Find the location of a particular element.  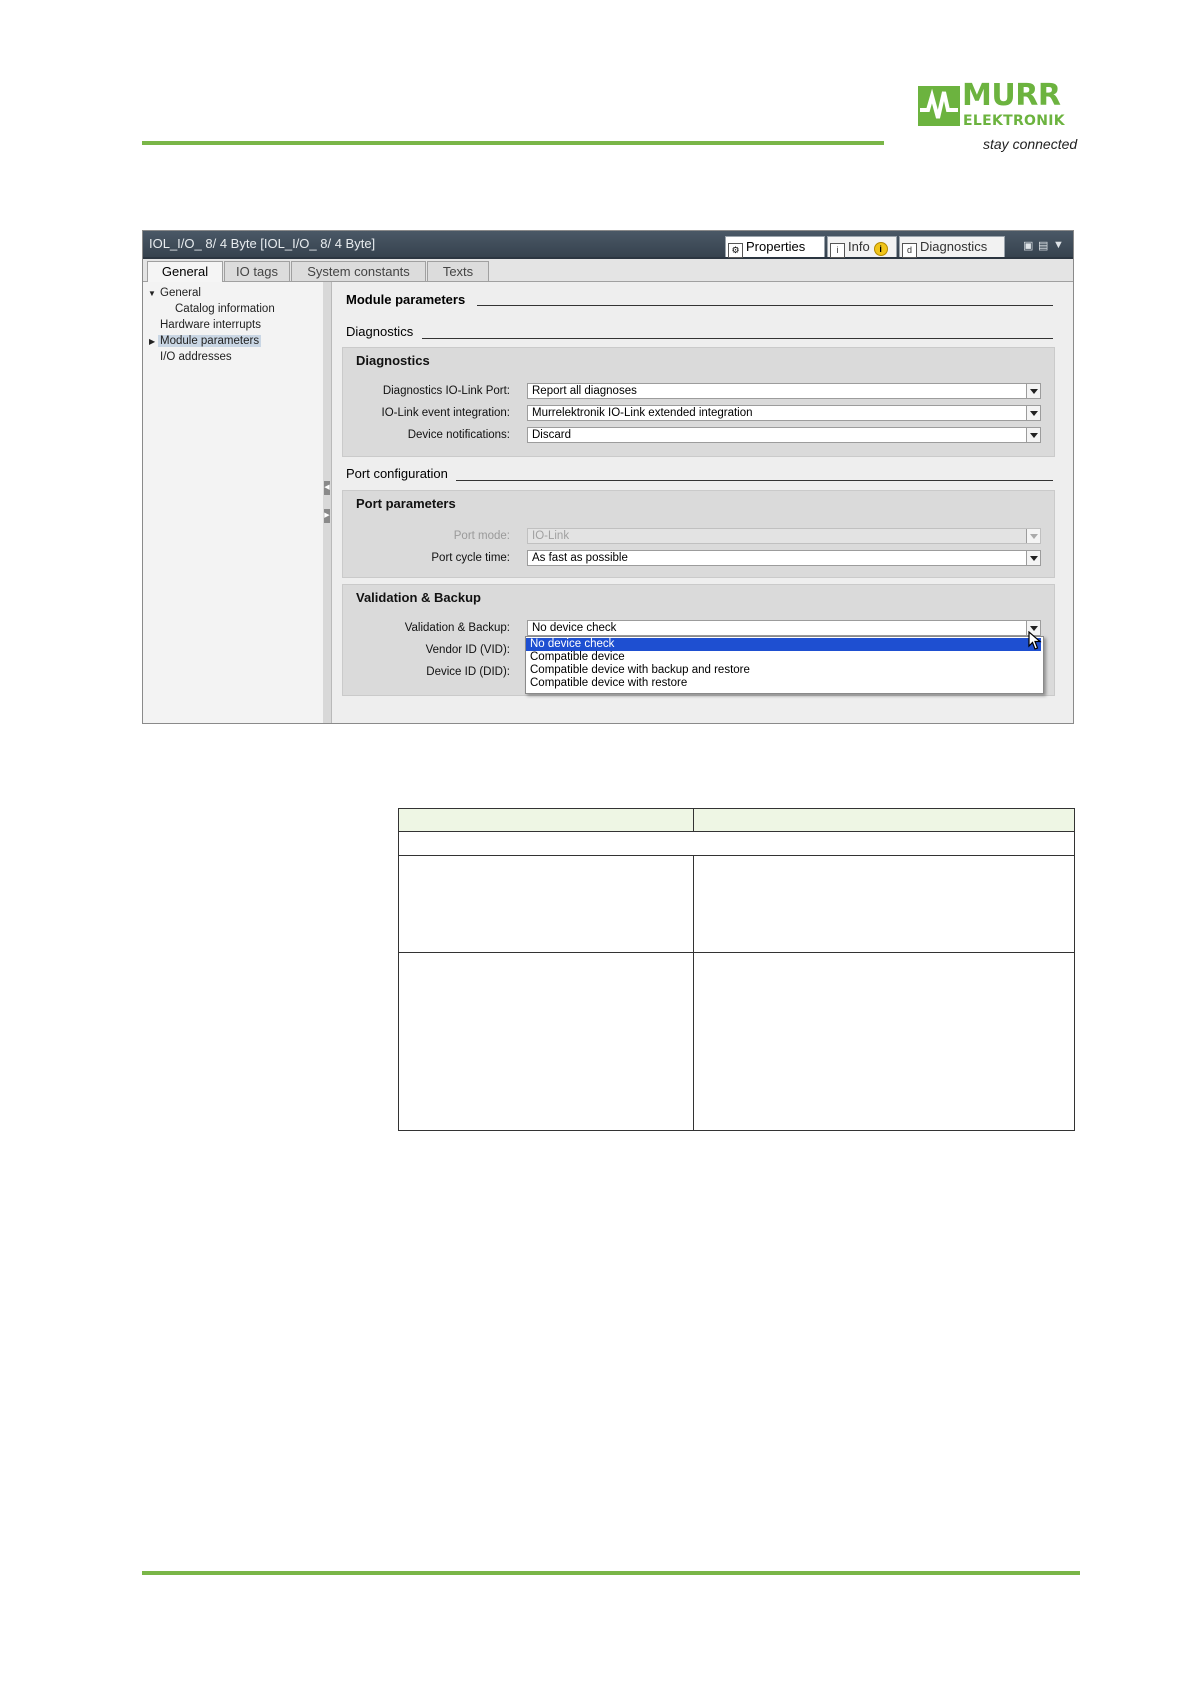

port-mode-label: Port mode: is located at coordinates (481, 536).